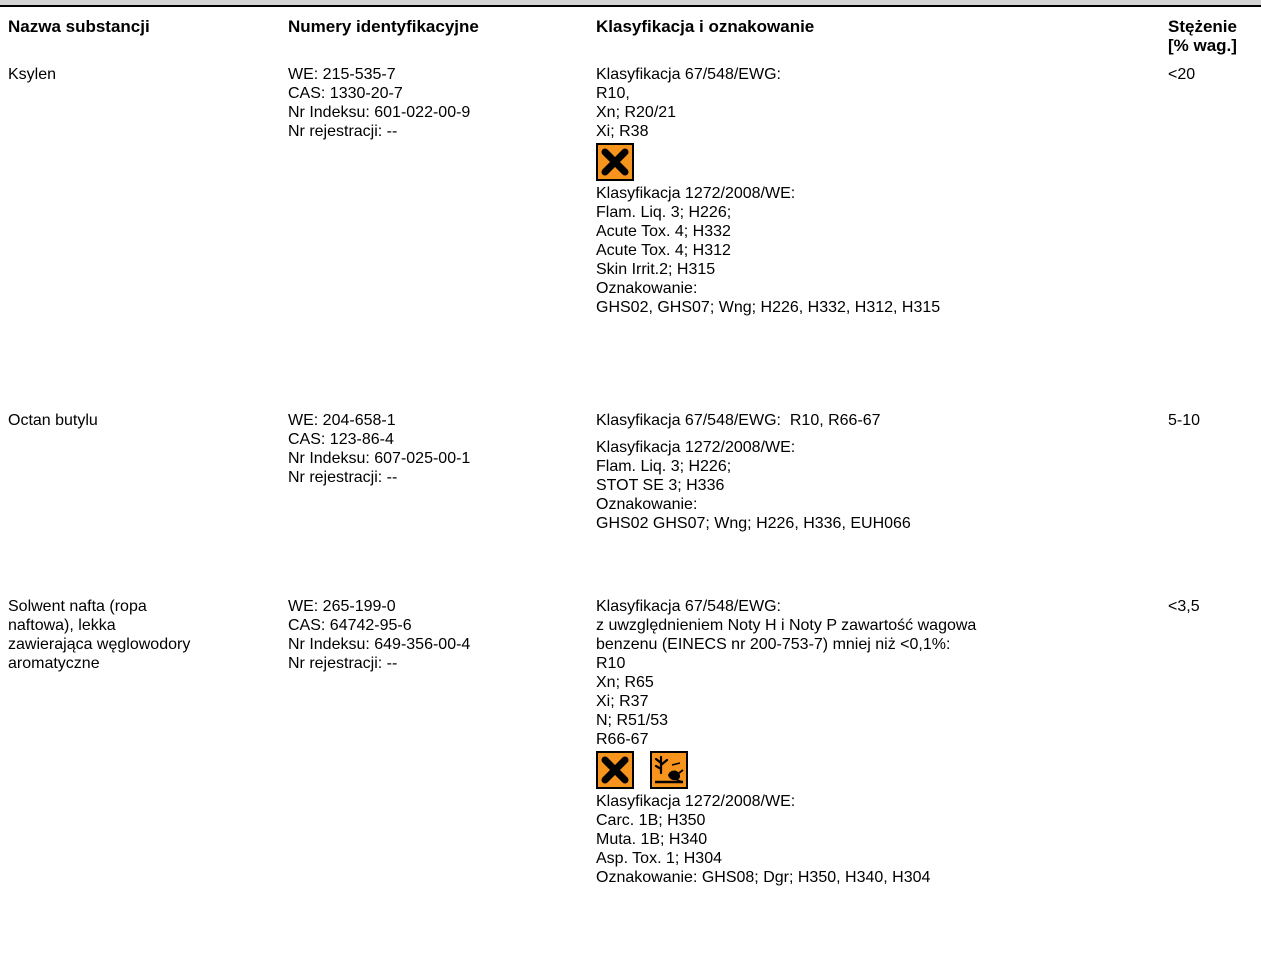  I want to click on pictogram-row, so click(786, 770).